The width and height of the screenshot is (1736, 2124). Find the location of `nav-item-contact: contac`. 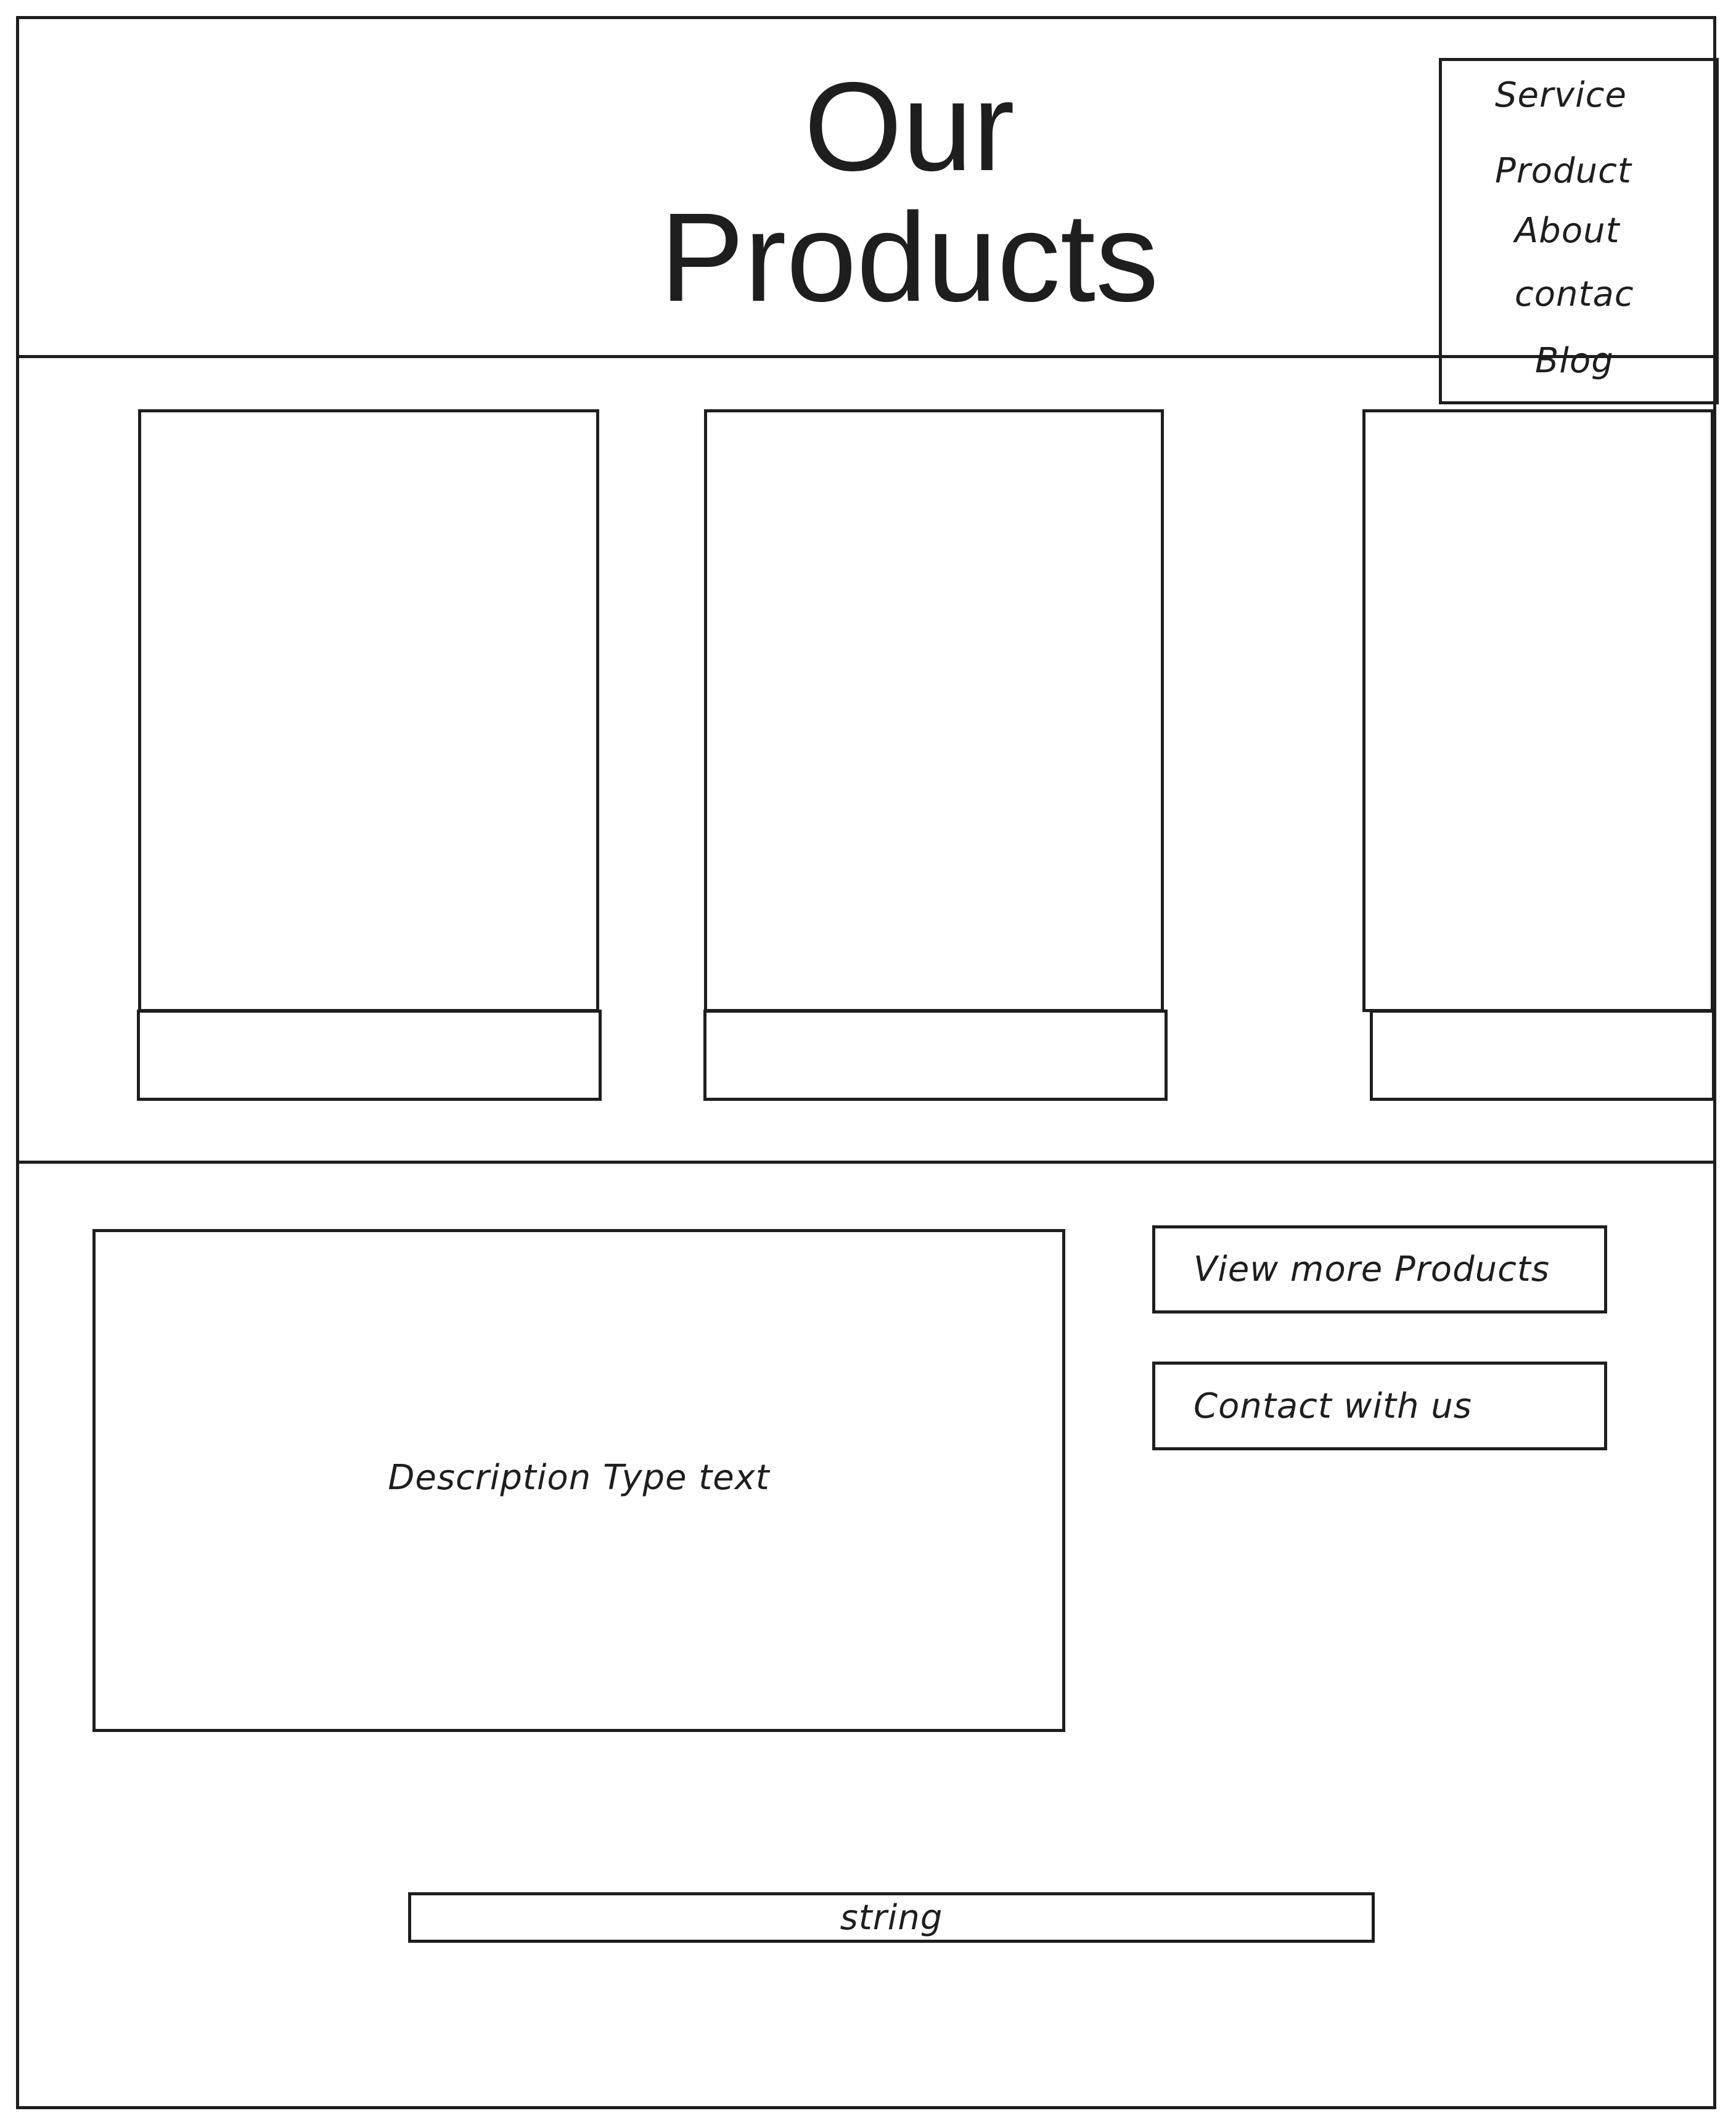

nav-item-contact: contac is located at coordinates (1574, 294).